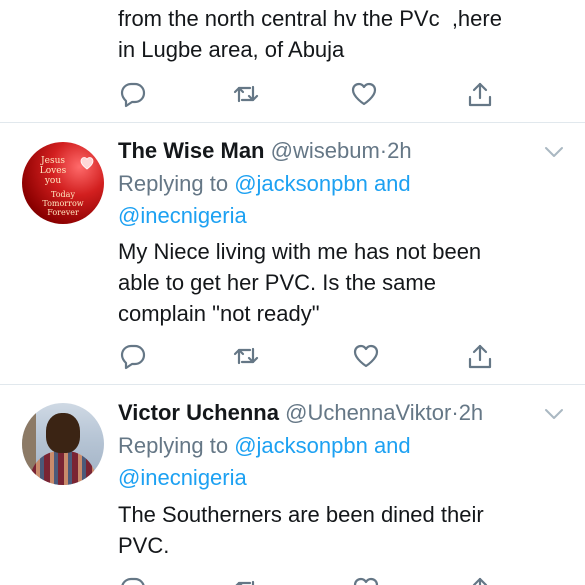 The height and width of the screenshot is (585, 585). Describe the element at coordinates (277, 282) in the screenshot. I see `tweet-text-line: able to get her PVC. Is the same` at that location.